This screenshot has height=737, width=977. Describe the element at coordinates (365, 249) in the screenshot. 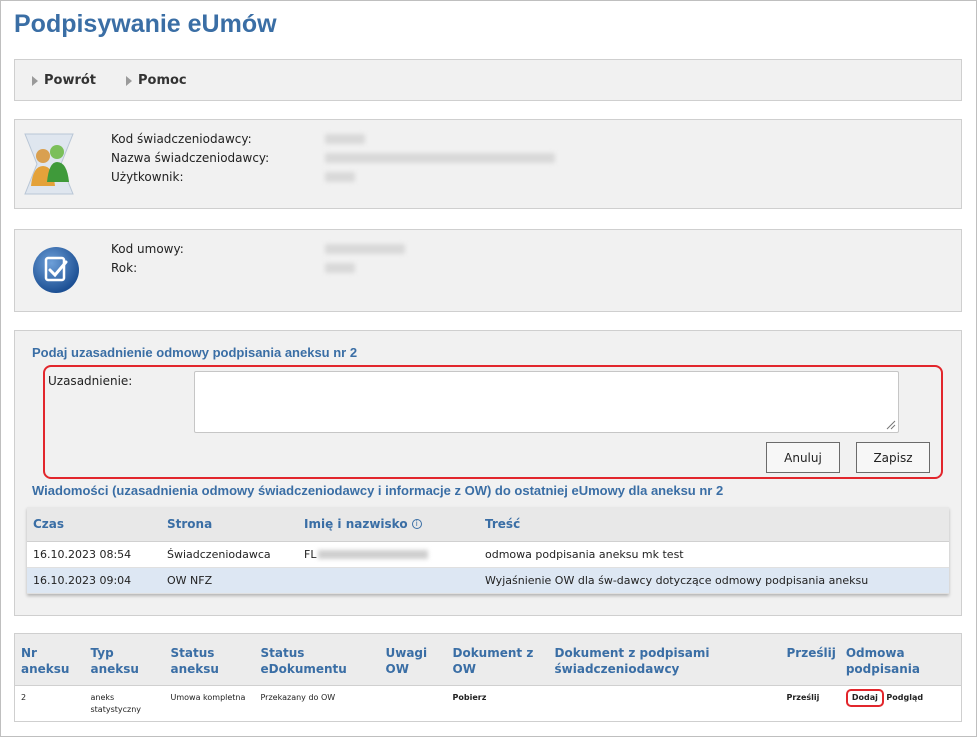

I see `redacted-contract-code` at that location.